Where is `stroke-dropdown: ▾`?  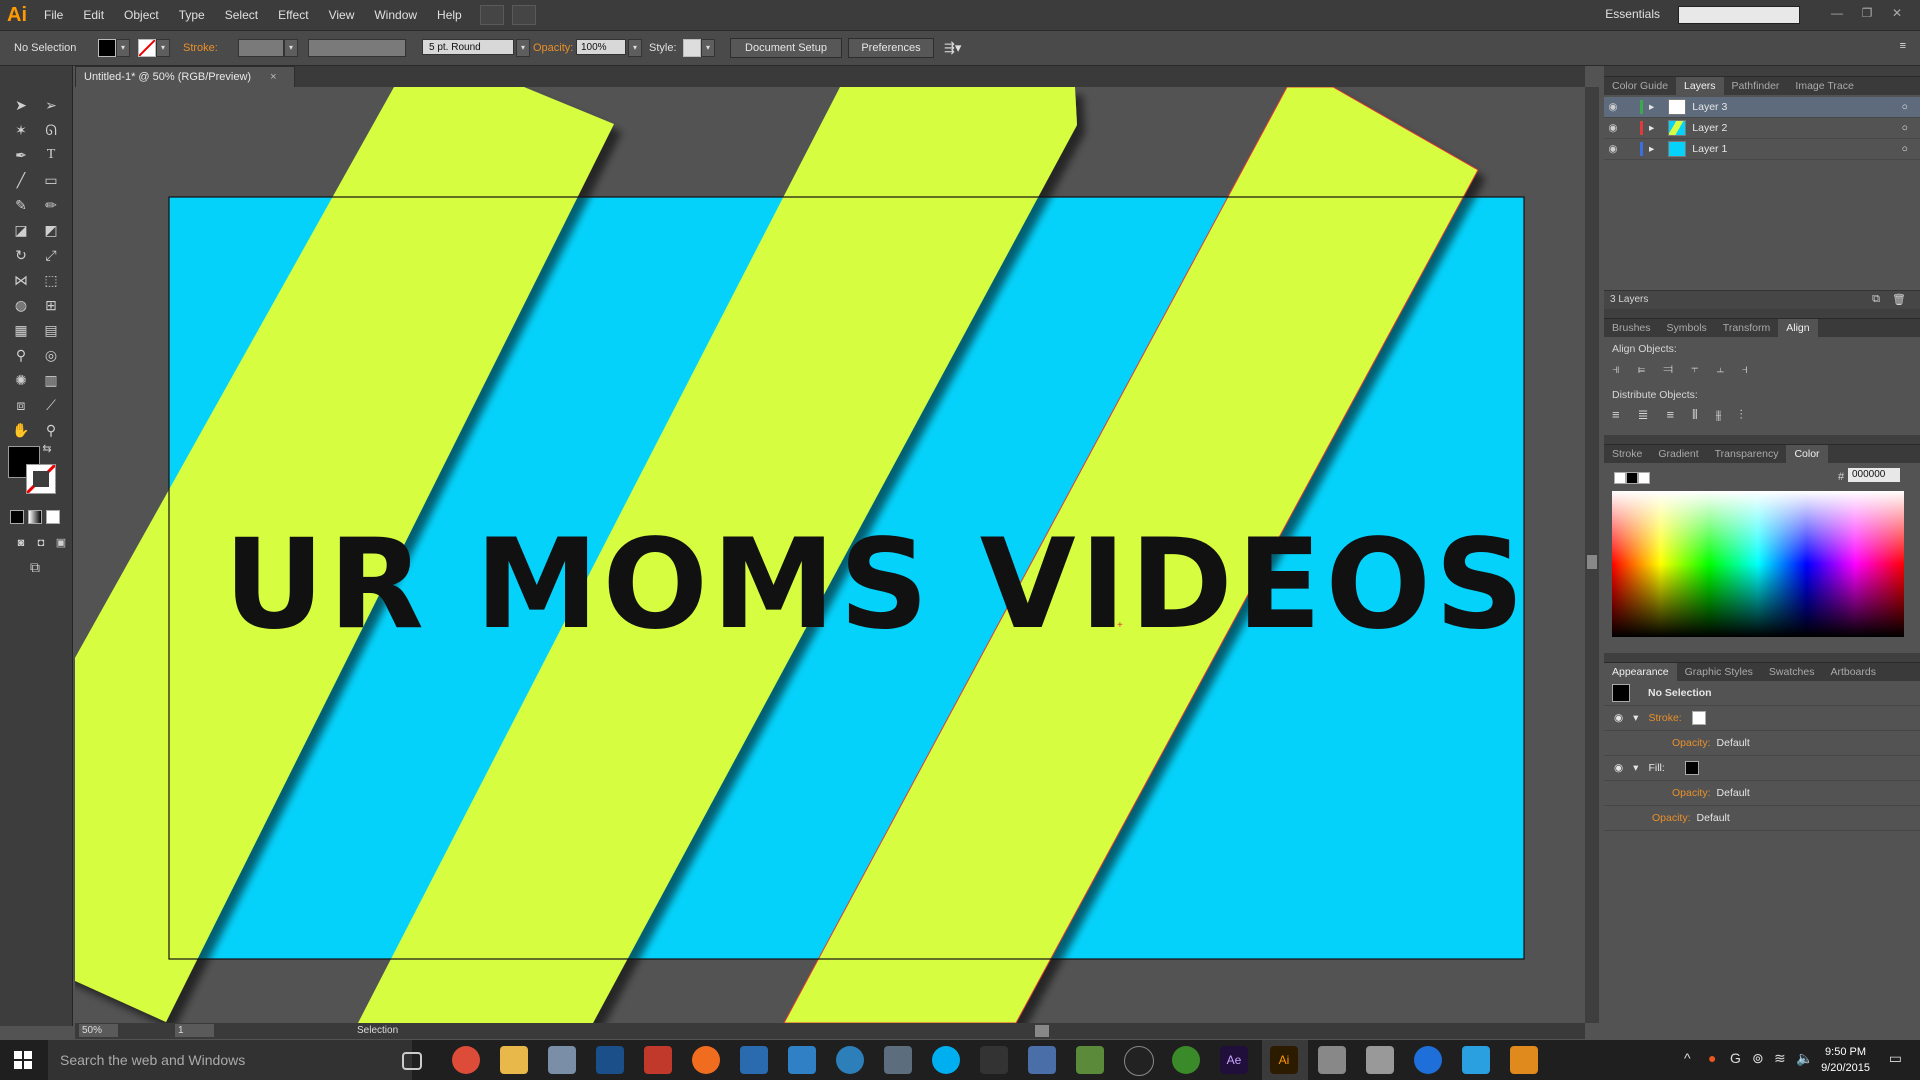 stroke-dropdown: ▾ is located at coordinates (163, 48).